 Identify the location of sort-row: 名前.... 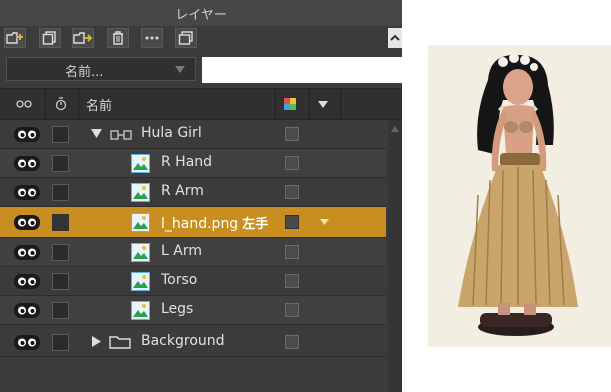
(201, 69).